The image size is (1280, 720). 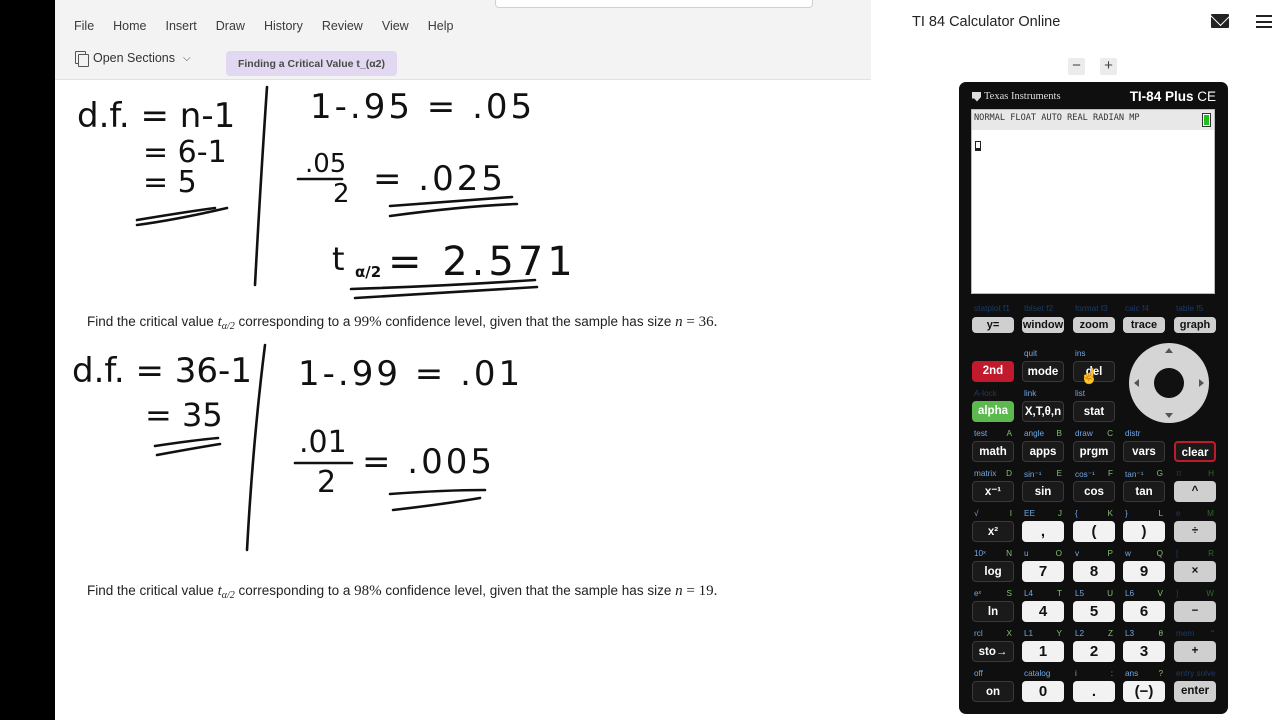 I want to click on key-0: catalog 0, so click(x=1043, y=685).